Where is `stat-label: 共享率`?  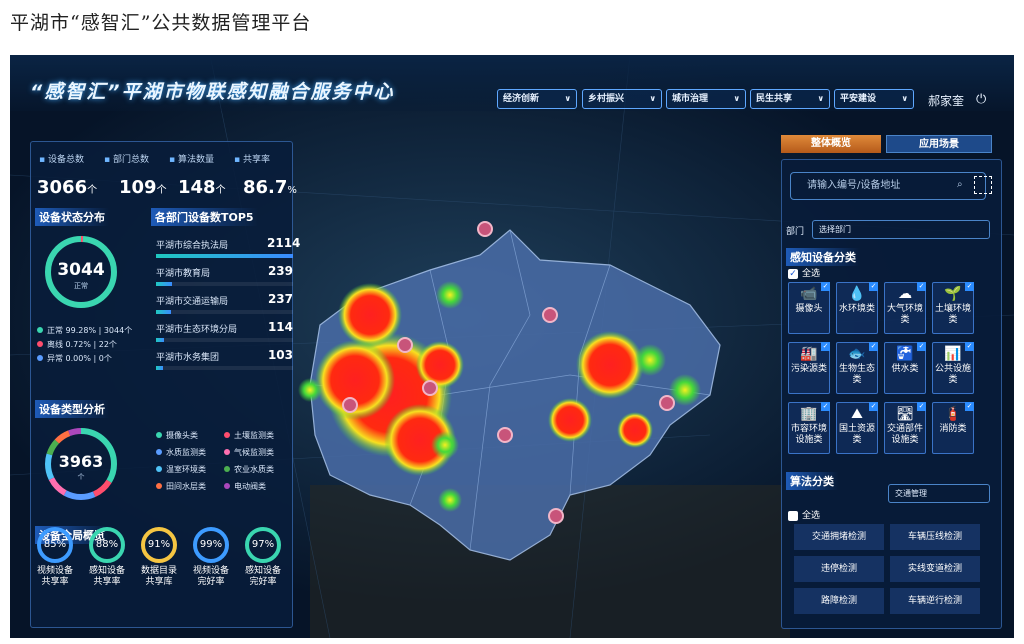 stat-label: 共享率 is located at coordinates (252, 158).